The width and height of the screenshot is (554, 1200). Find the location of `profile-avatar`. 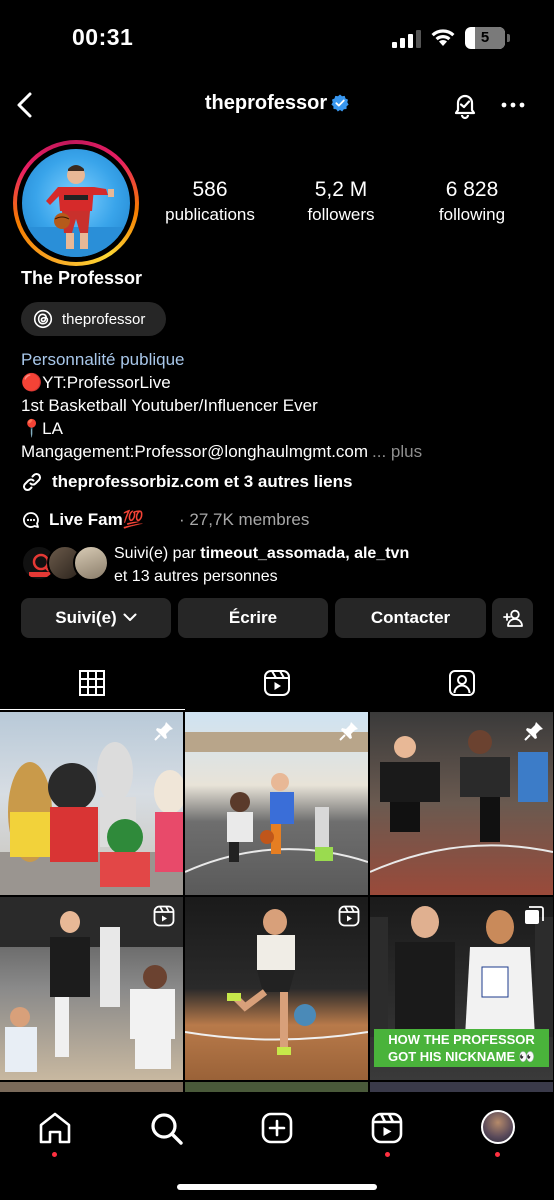

profile-avatar is located at coordinates (76, 203).